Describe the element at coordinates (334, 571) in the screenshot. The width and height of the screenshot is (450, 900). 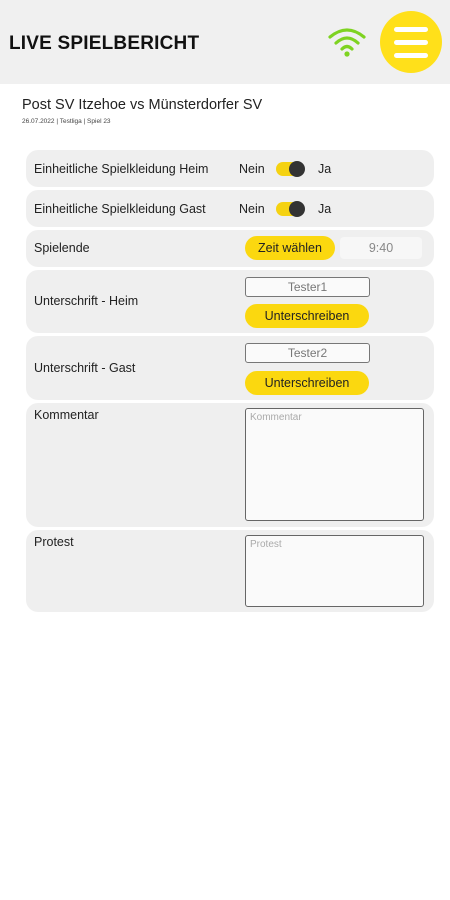
I see `protest-textarea: Protest` at that location.